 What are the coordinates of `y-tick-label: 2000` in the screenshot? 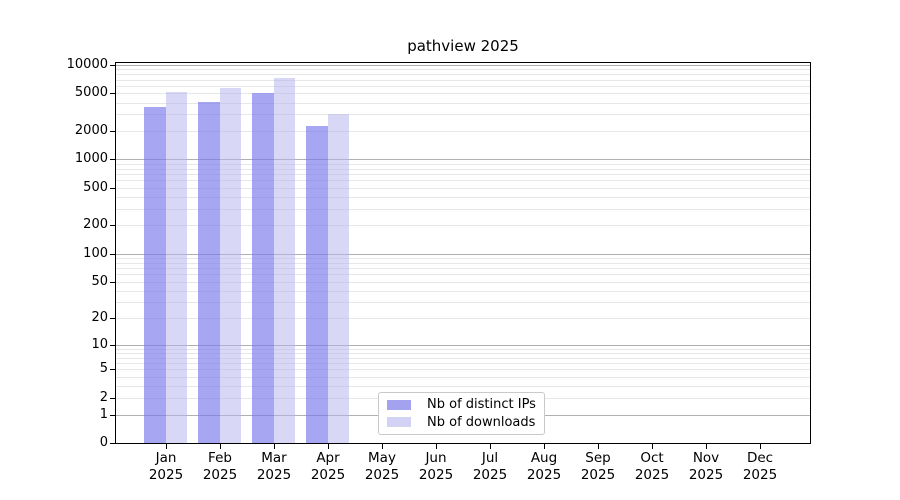 It's located at (91, 130).